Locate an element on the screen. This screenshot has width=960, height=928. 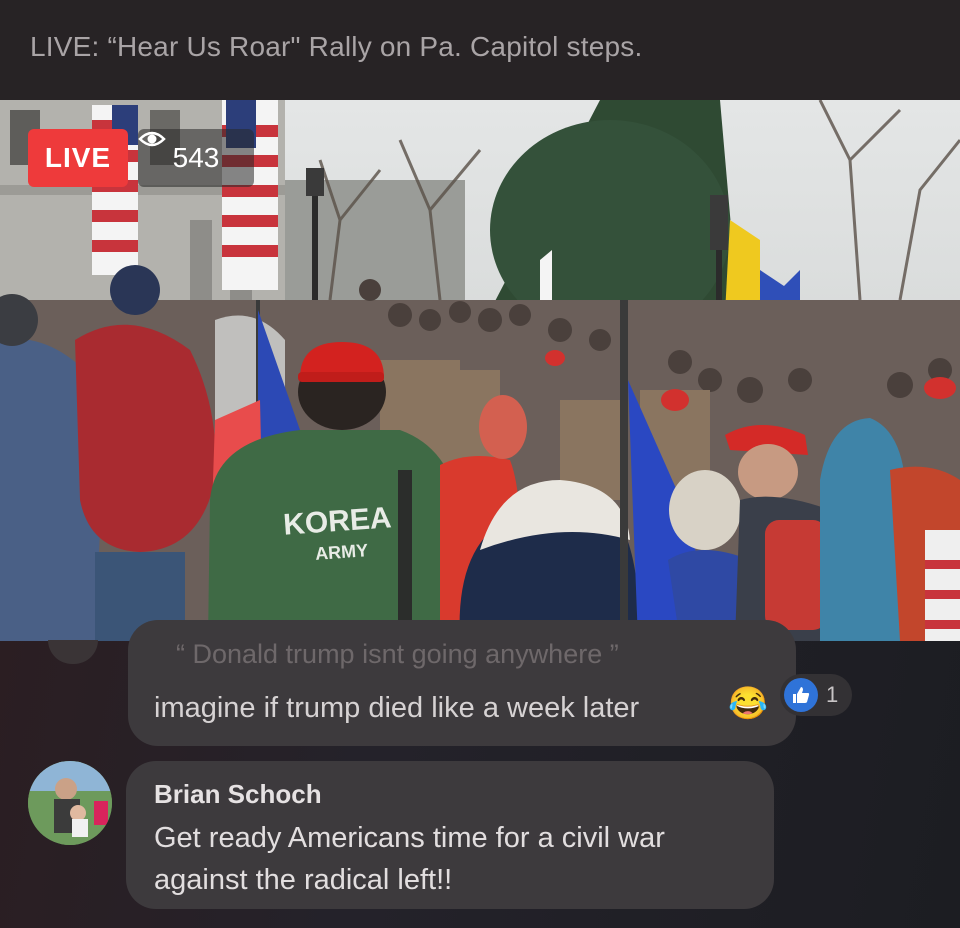
live-badge: LIVE is located at coordinates (78, 158).